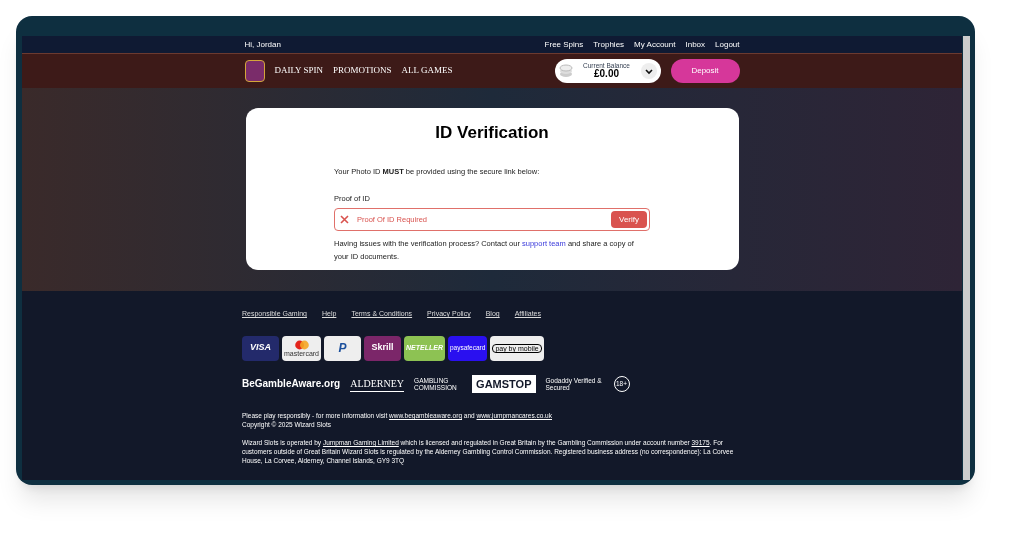 This screenshot has width=1024, height=534. What do you see at coordinates (382, 348) in the screenshot?
I see `payment-name: Skrill` at bounding box center [382, 348].